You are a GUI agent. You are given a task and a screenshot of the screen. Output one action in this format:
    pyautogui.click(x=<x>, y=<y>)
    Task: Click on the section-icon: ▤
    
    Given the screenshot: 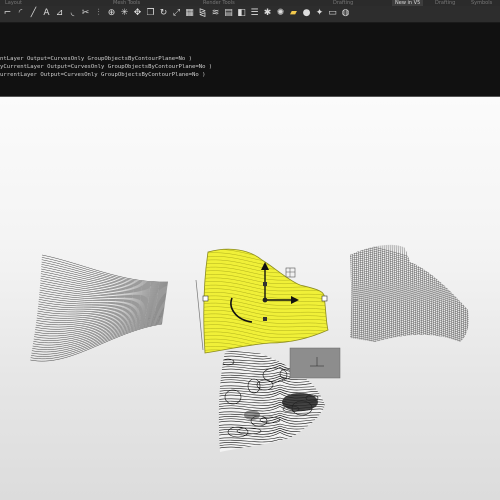 What is the action you would take?
    pyautogui.click(x=228, y=13)
    